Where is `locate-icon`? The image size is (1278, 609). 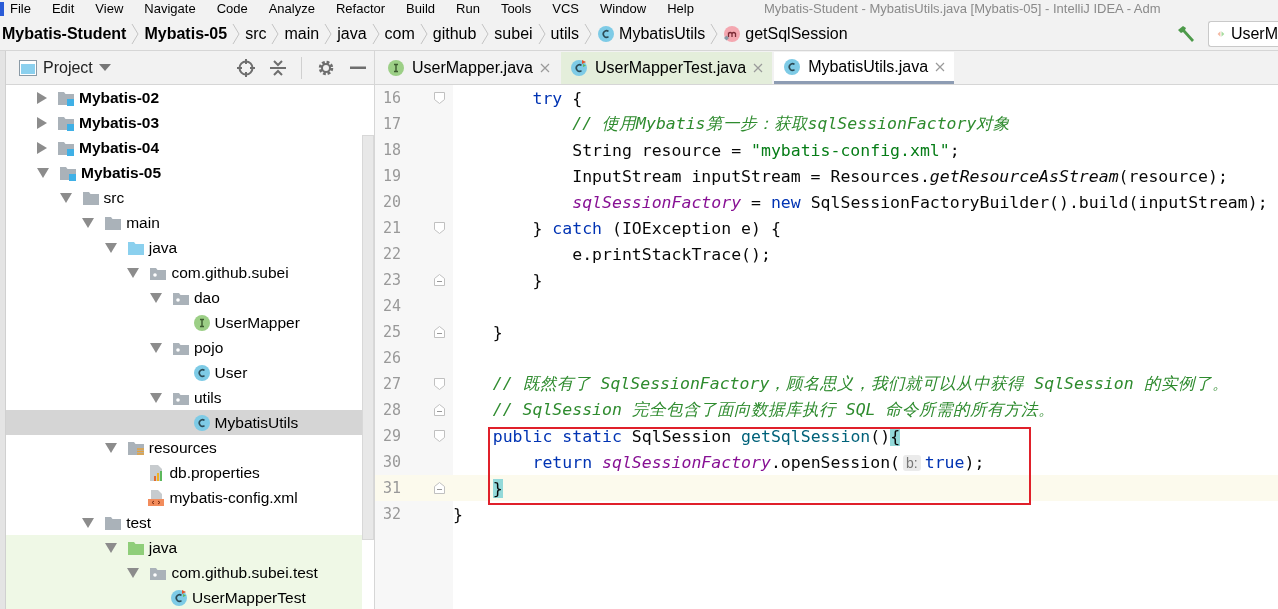 locate-icon is located at coordinates (246, 67).